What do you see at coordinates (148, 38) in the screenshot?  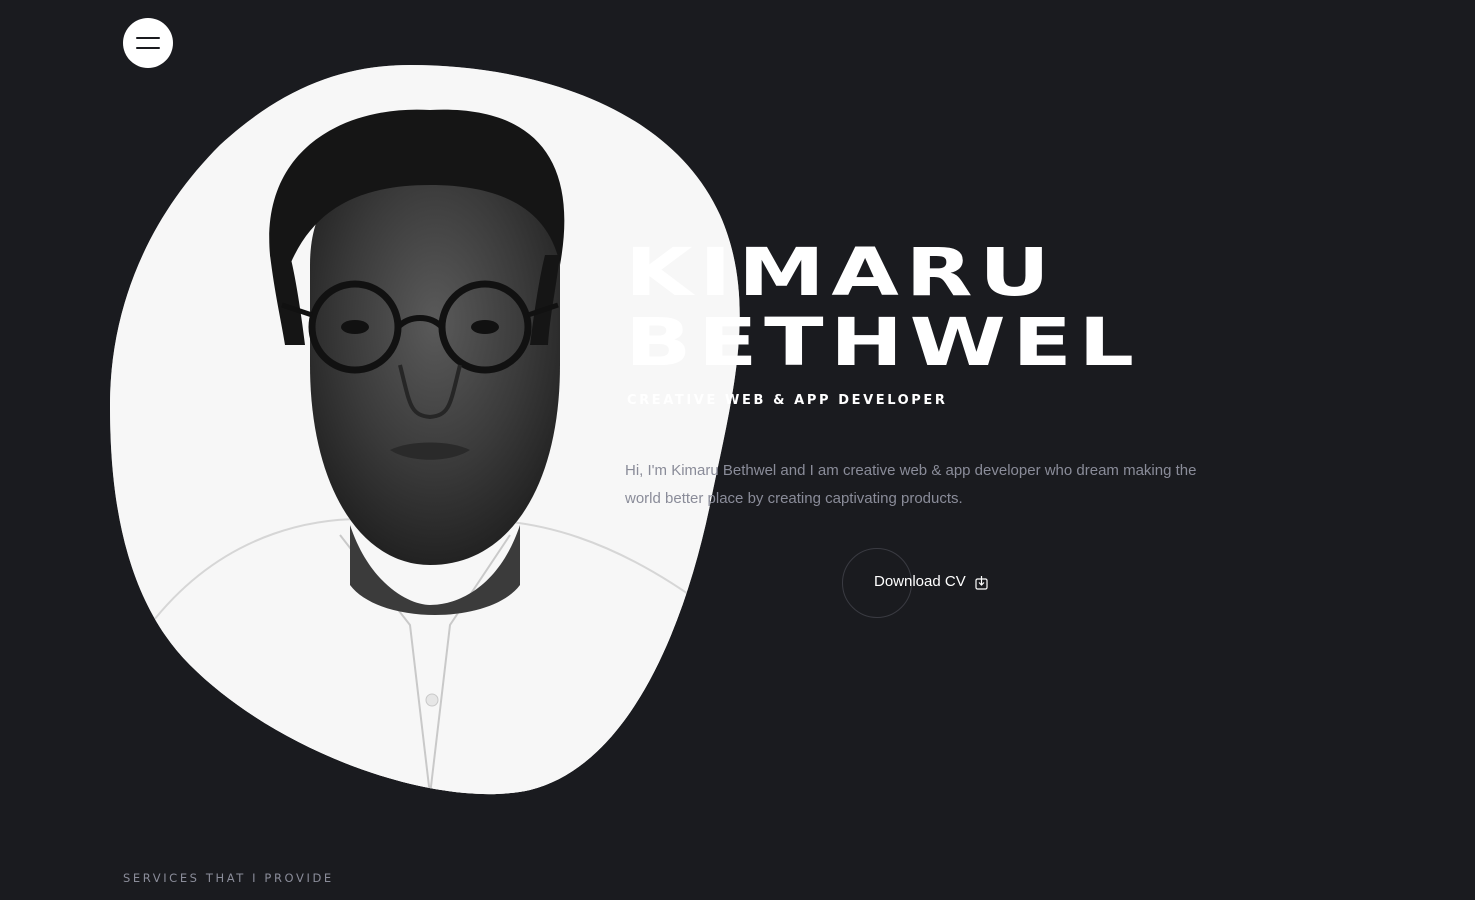 I see `hamburger-menu-icon` at bounding box center [148, 38].